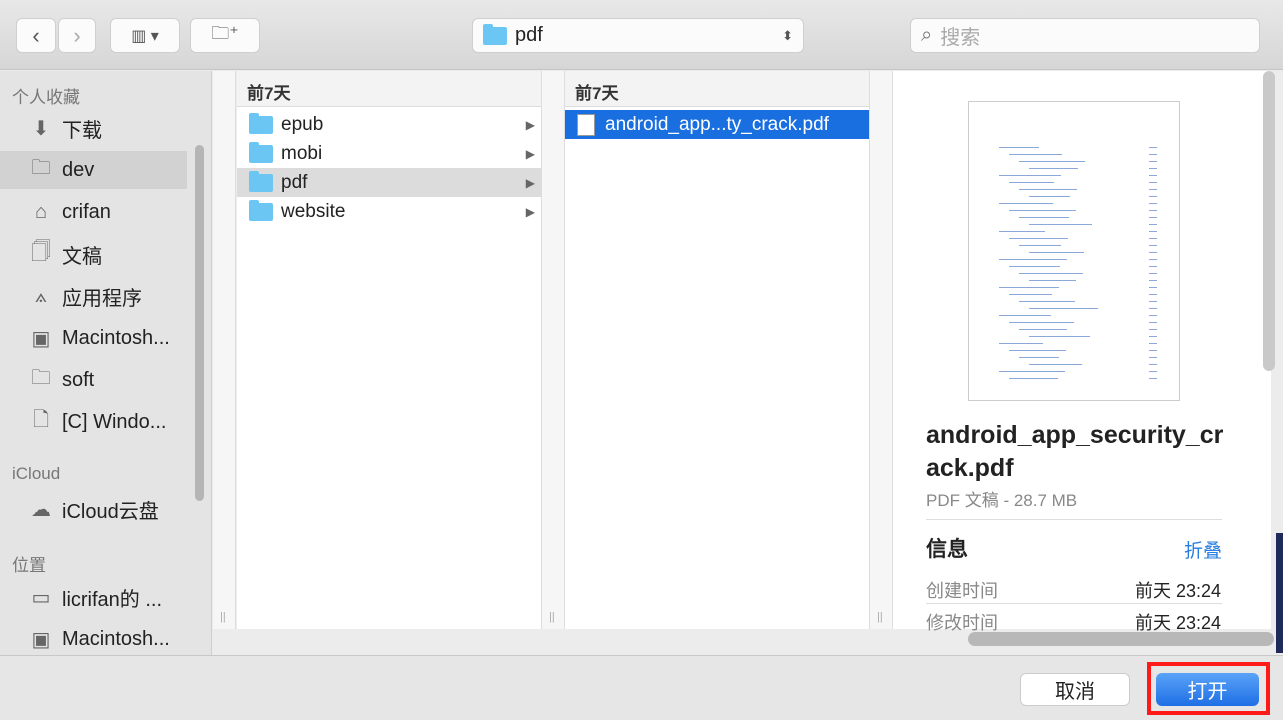  Describe the element at coordinates (1203, 549) in the screenshot. I see `collapse-link: 折叠` at that location.